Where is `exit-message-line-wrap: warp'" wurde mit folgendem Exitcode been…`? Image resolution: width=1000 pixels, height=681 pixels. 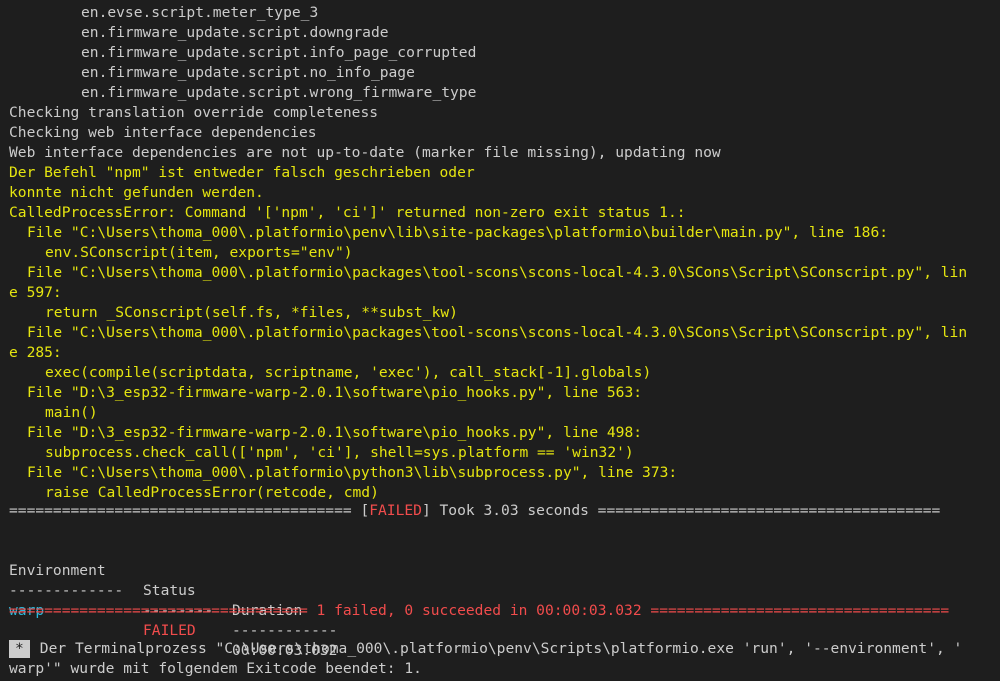 exit-message-line-wrap: warp'" wurde mit folgendem Exitcode been… is located at coordinates (215, 668).